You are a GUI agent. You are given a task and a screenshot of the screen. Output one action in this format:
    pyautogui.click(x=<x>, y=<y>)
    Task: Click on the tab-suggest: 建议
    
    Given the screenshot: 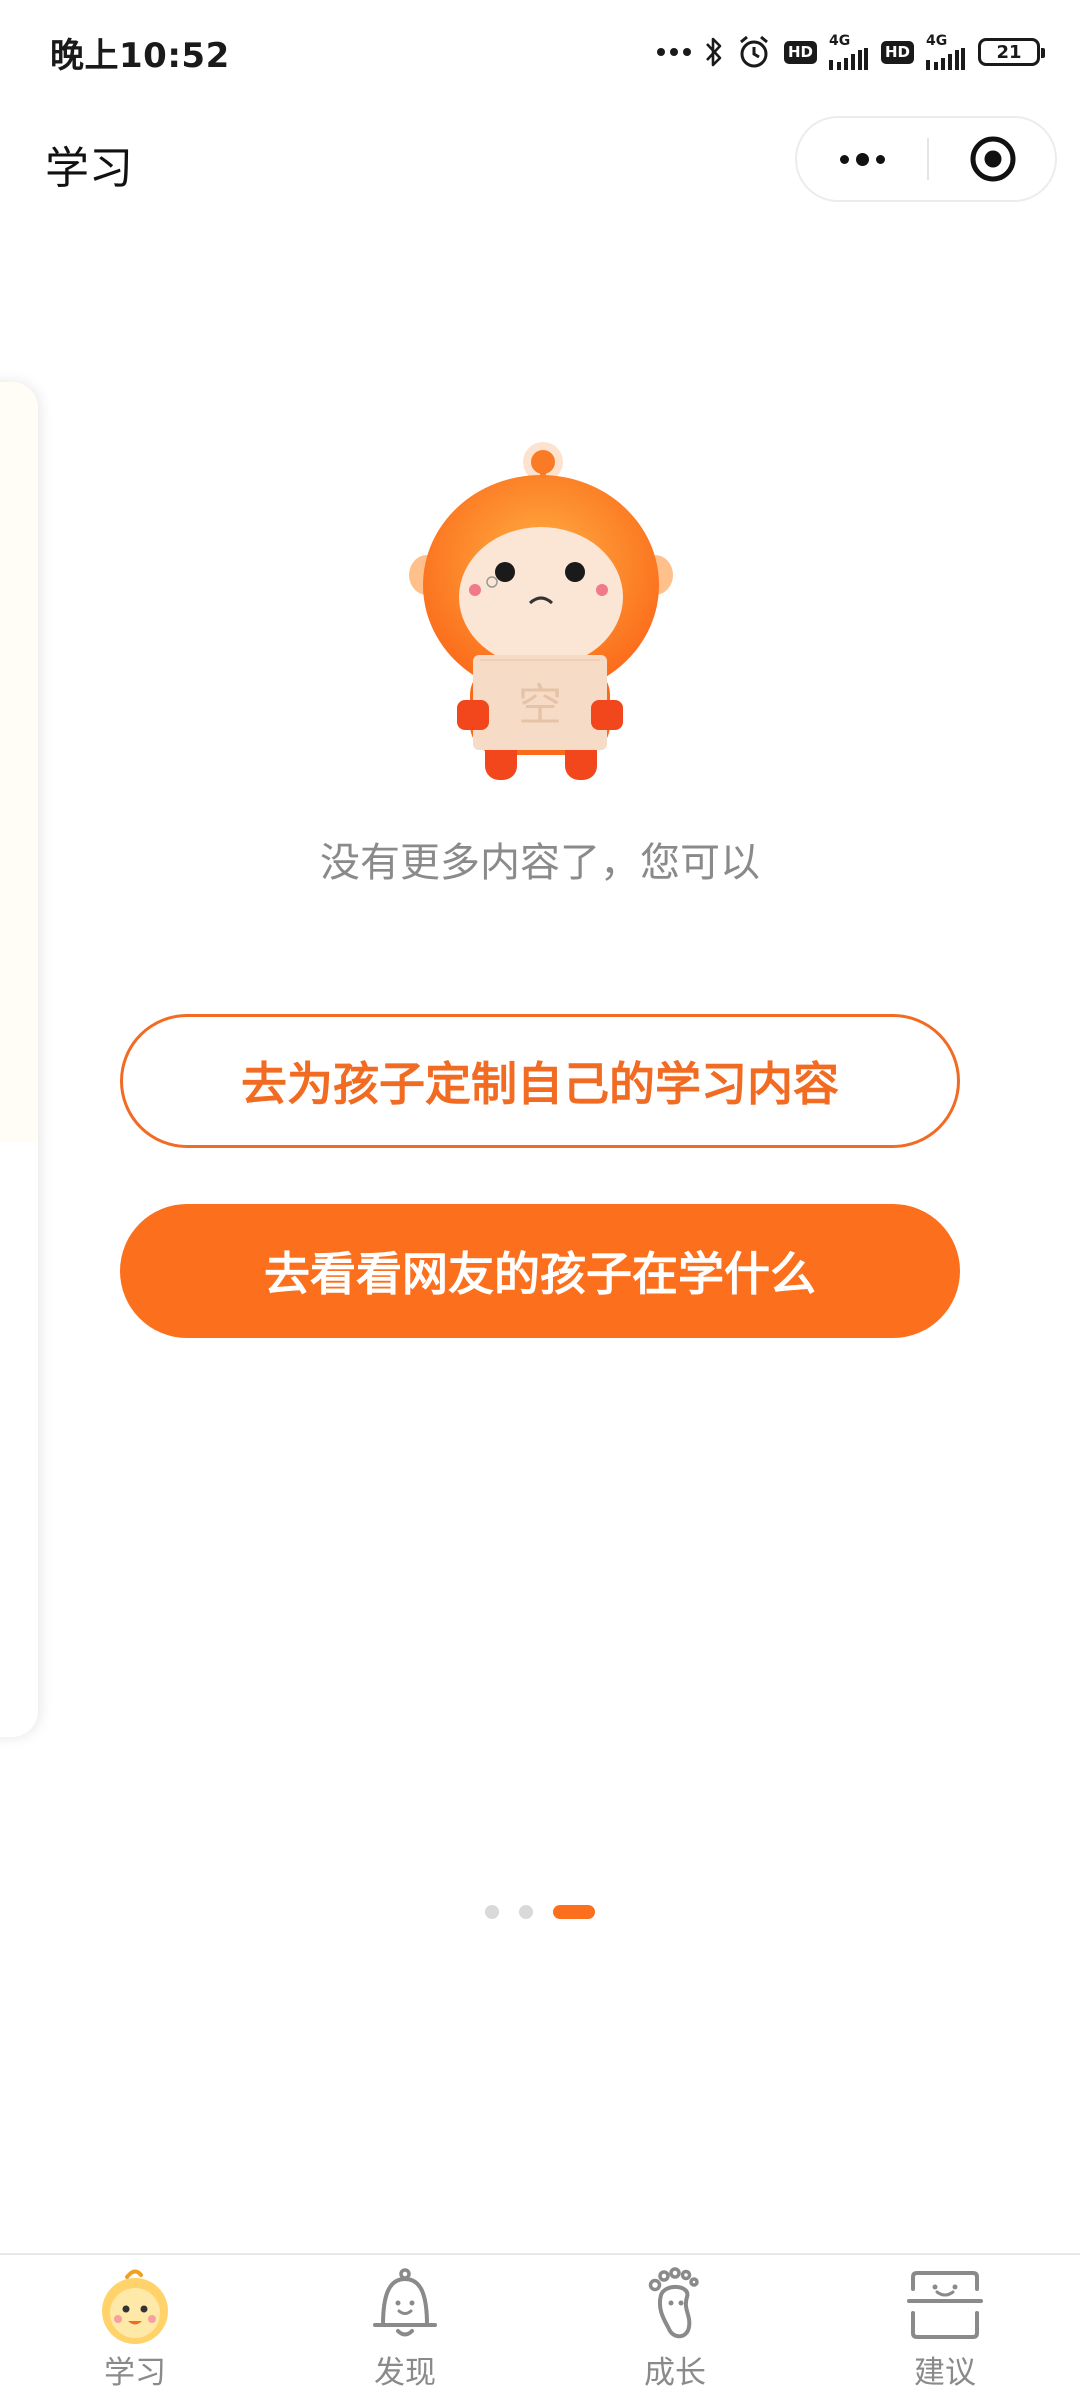 What is the action you would take?
    pyautogui.click(x=945, y=2328)
    